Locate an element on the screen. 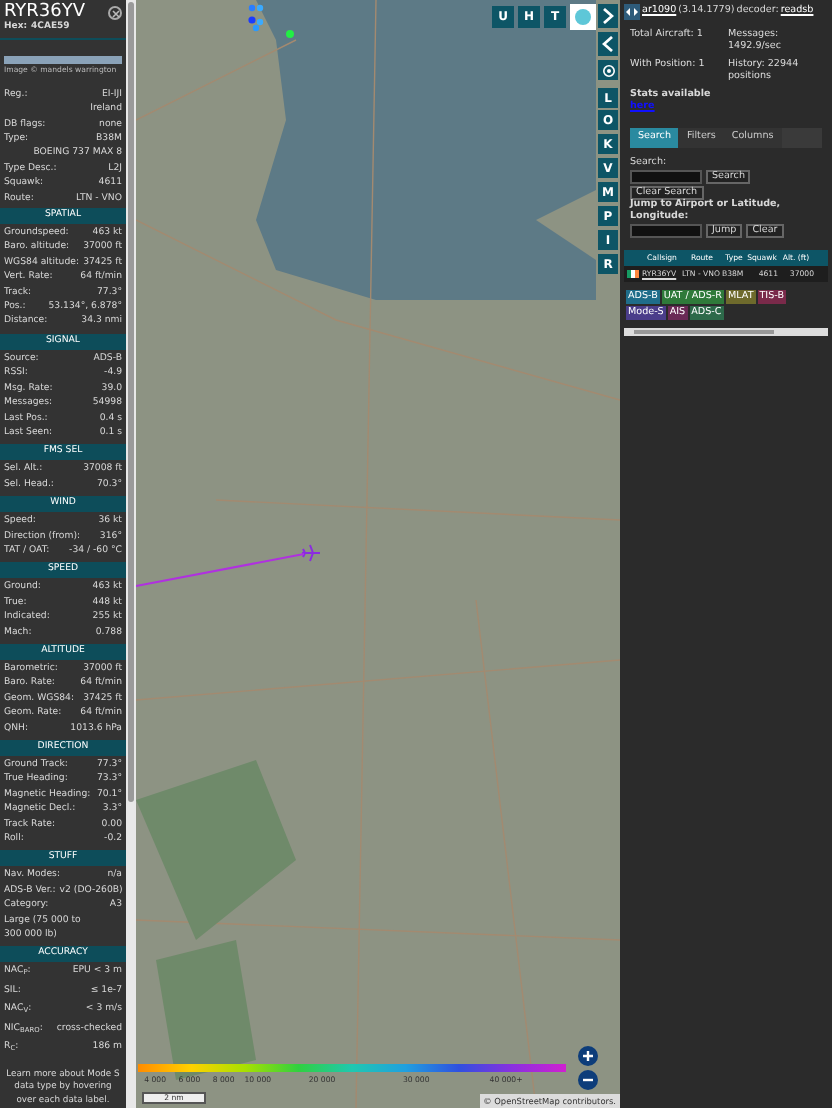 Image resolution: width=832 pixels, height=1108 pixels. chevron-right-icon is located at coordinates (608, 16).